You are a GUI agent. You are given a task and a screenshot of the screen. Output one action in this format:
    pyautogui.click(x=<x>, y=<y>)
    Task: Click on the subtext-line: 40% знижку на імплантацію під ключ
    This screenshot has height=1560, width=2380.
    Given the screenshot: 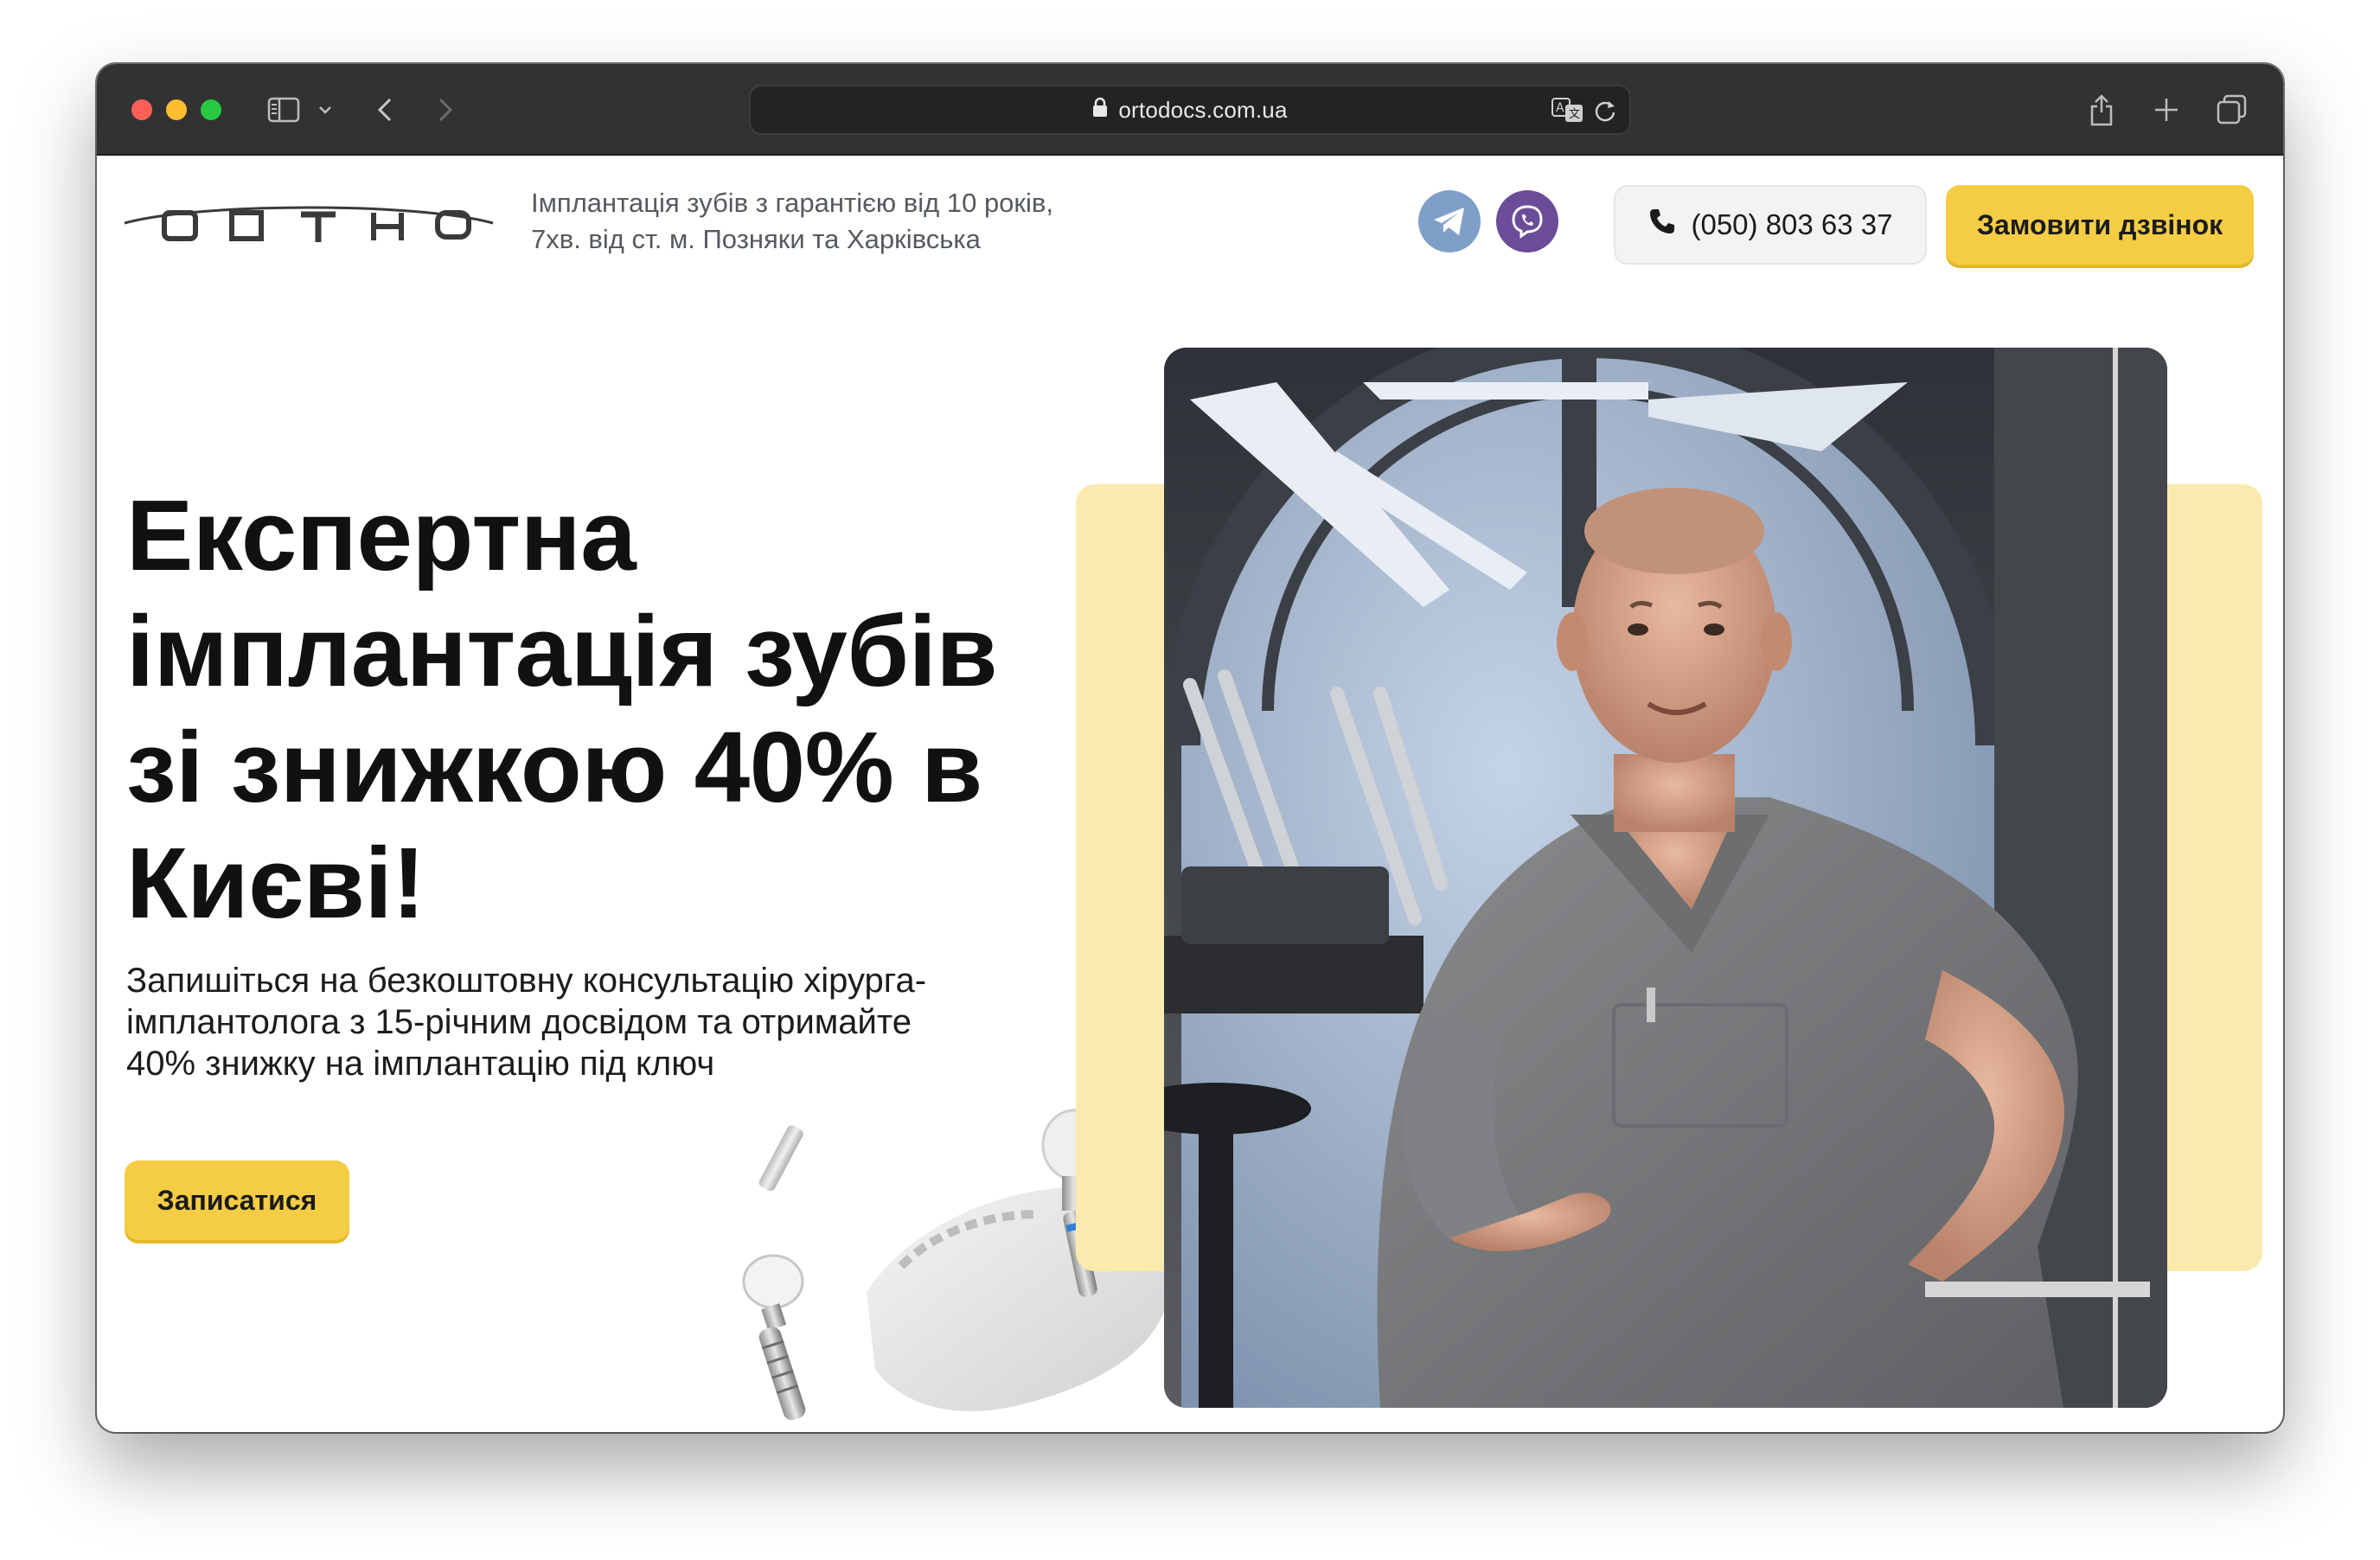 What is the action you would take?
    pyautogui.click(x=421, y=1064)
    